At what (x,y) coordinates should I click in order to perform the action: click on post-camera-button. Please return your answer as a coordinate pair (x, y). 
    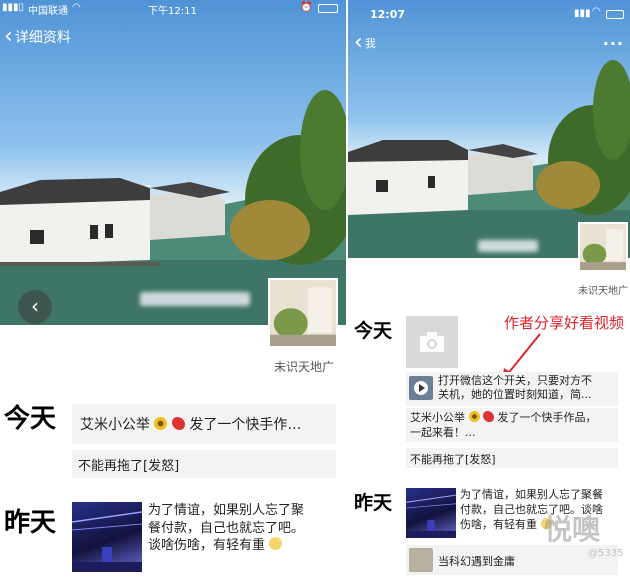
    Looking at the image, I should click on (432, 342).